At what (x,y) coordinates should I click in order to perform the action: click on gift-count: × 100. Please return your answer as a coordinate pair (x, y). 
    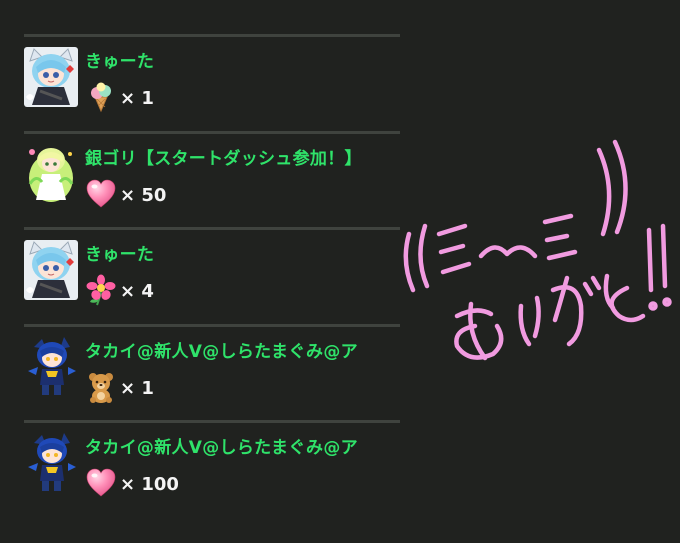
    Looking at the image, I should click on (149, 484).